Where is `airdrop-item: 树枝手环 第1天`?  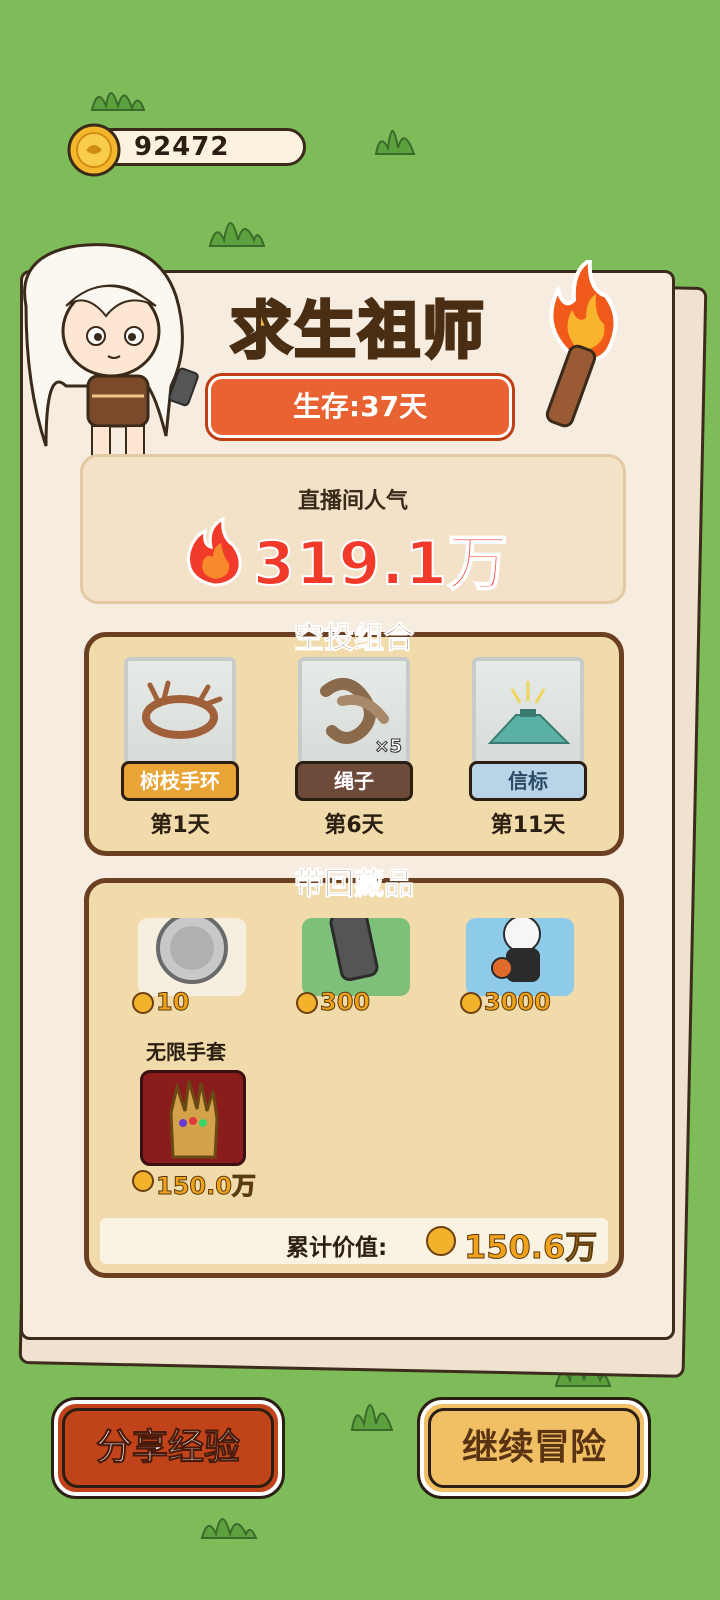
airdrop-item: 树枝手环 第1天 is located at coordinates (180, 748).